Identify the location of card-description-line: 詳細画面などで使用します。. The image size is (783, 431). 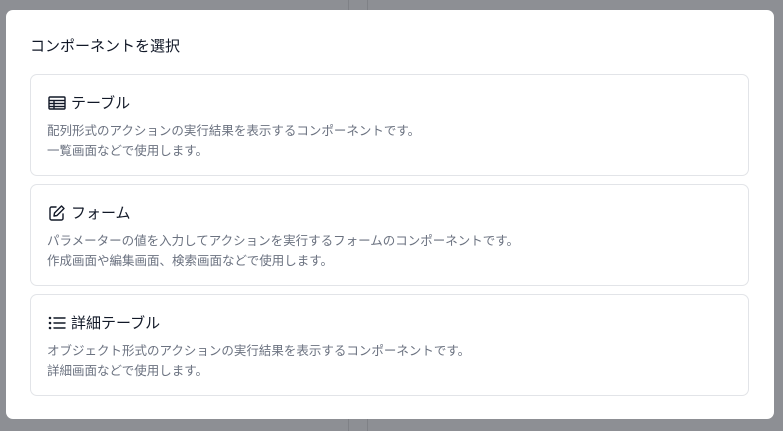
(128, 370).